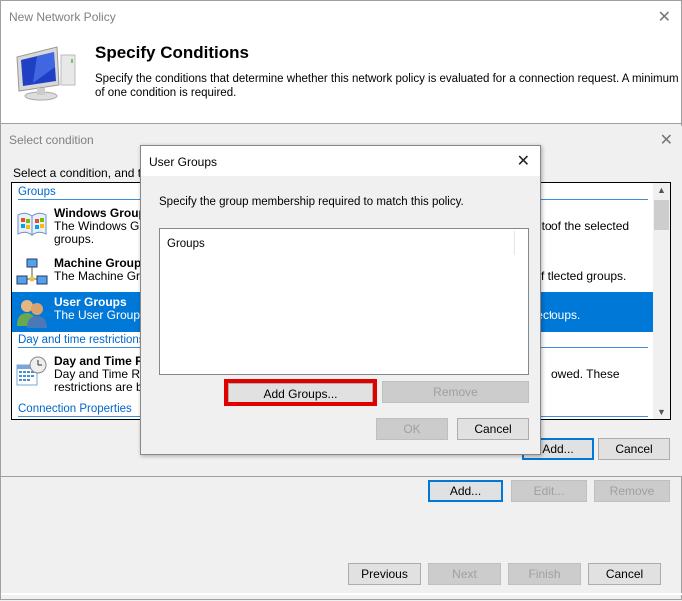  Describe the element at coordinates (661, 190) in the screenshot. I see `scroll-up-icon: ▲` at that location.